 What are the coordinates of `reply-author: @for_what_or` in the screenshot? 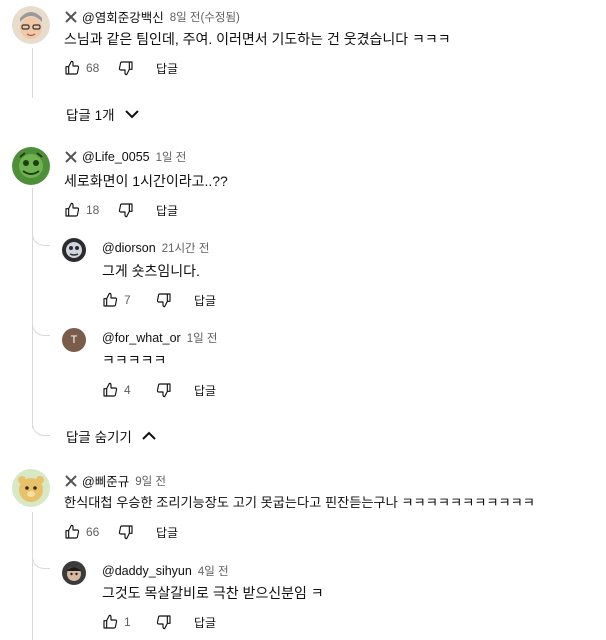 It's located at (141, 338).